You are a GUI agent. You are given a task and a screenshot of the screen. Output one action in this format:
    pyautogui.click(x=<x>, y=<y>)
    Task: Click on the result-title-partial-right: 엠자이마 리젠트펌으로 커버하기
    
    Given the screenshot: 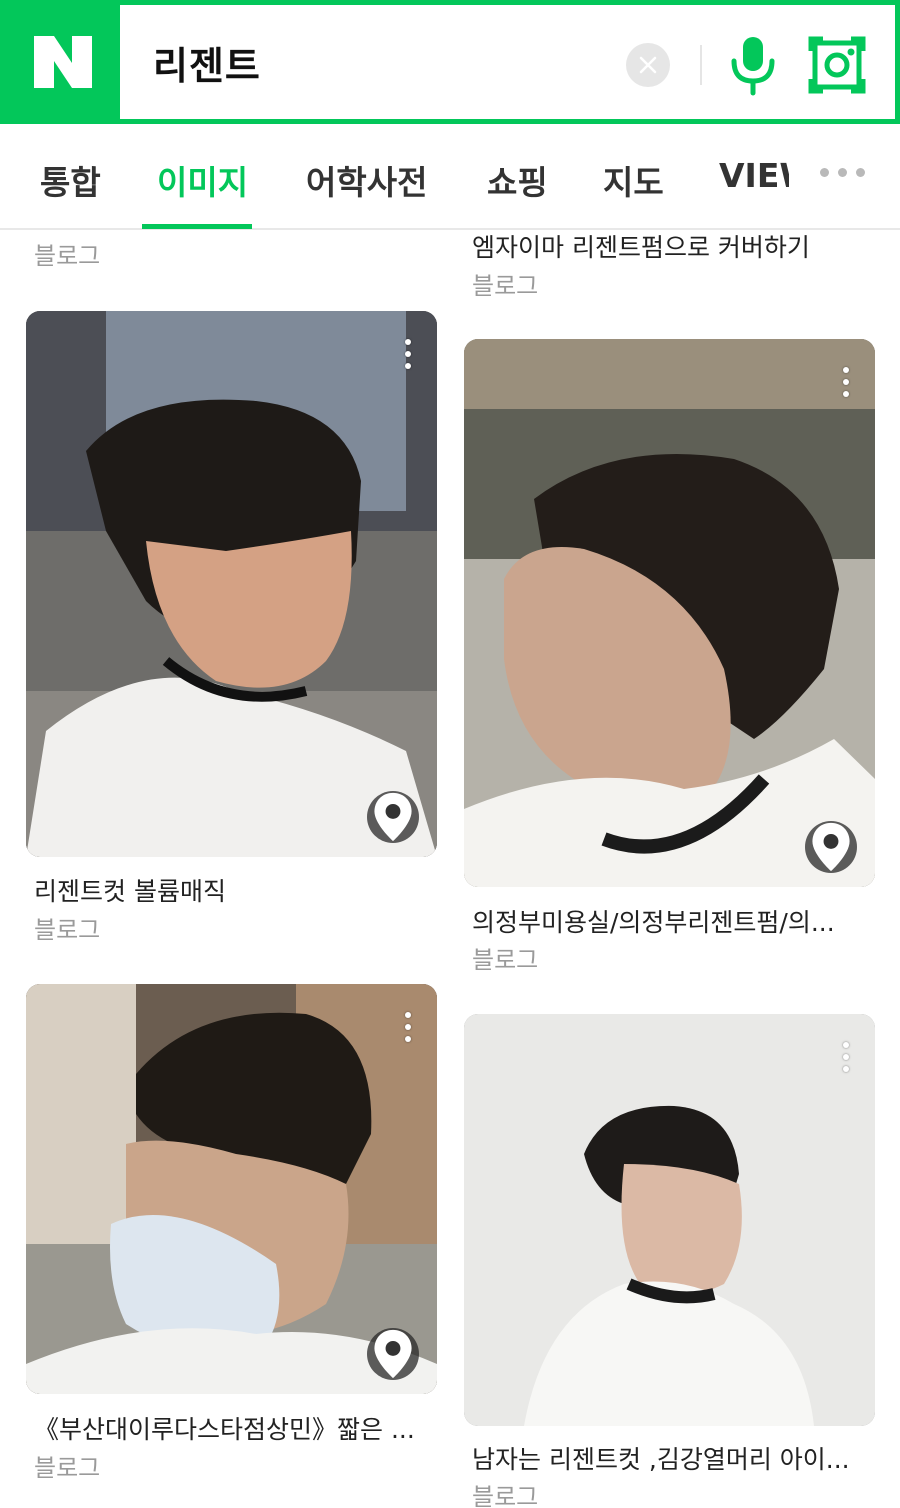 What is the action you would take?
    pyautogui.click(x=641, y=246)
    